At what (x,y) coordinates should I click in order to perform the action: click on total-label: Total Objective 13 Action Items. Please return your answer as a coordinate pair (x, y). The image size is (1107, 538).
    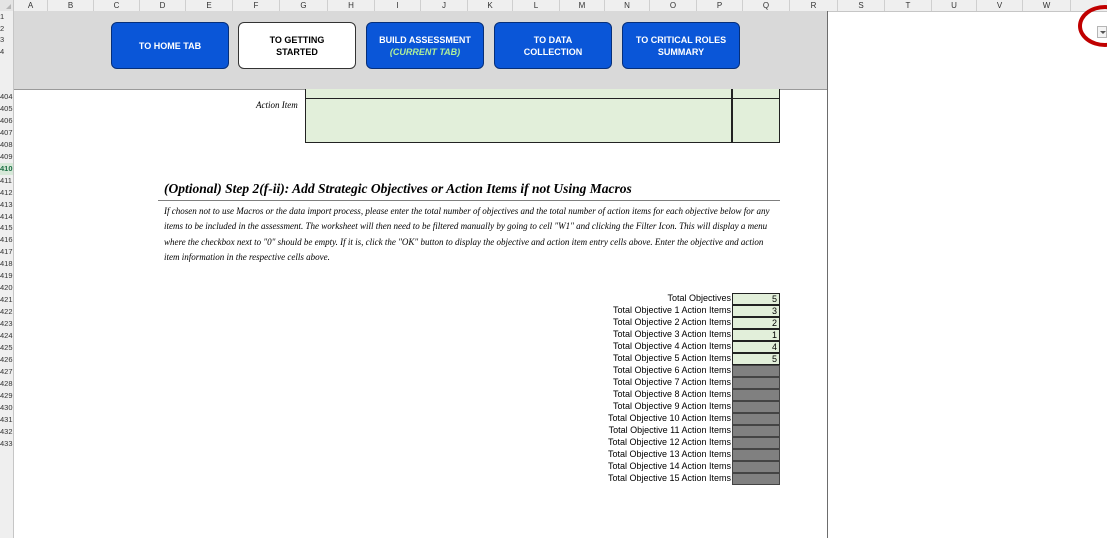
    Looking at the image, I should click on (669, 454).